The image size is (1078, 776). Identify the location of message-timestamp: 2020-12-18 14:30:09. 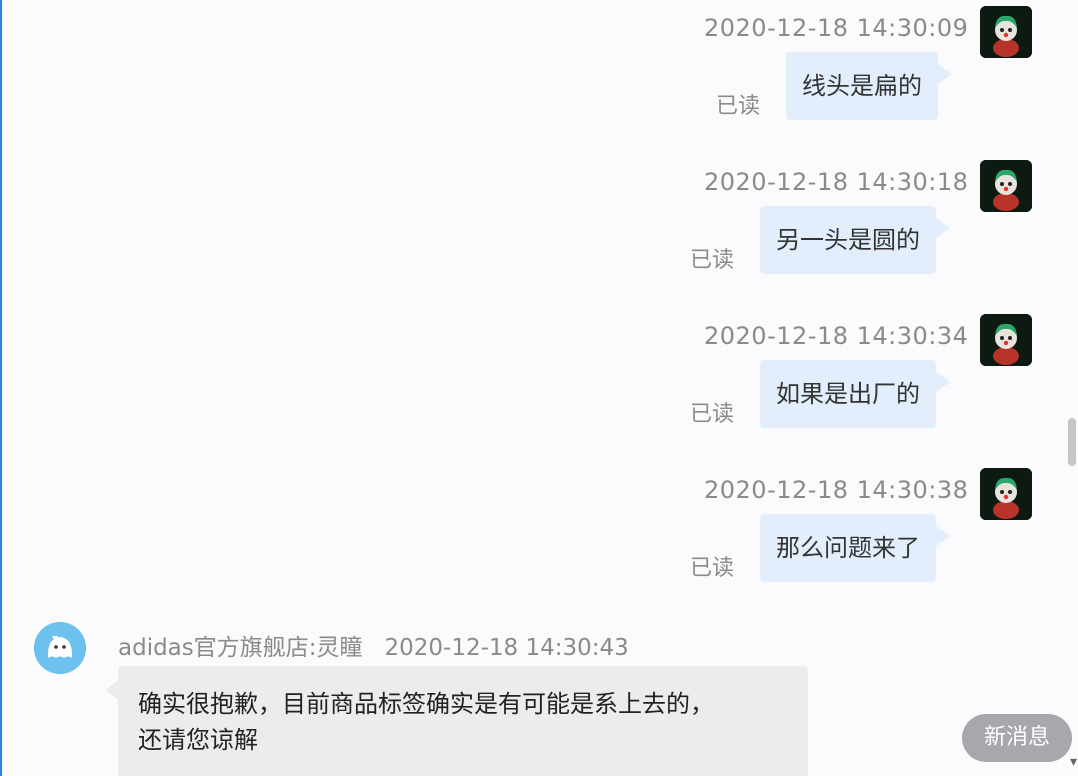
(836, 28).